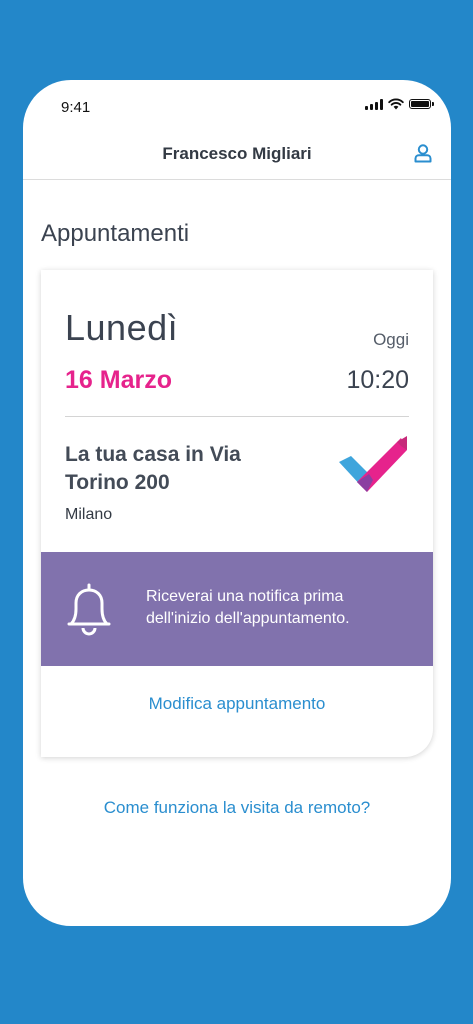  I want to click on signal-icon, so click(374, 104).